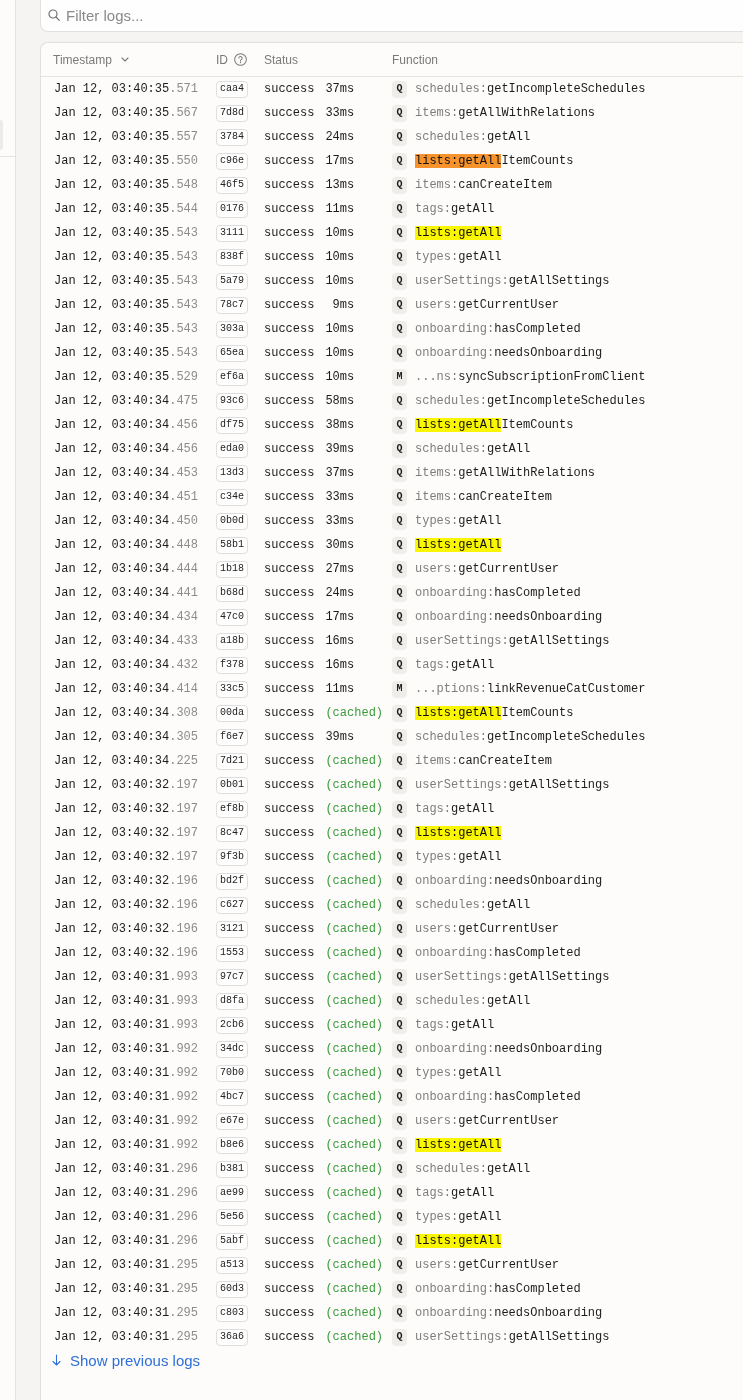  I want to click on column-header: Function, so click(415, 59).